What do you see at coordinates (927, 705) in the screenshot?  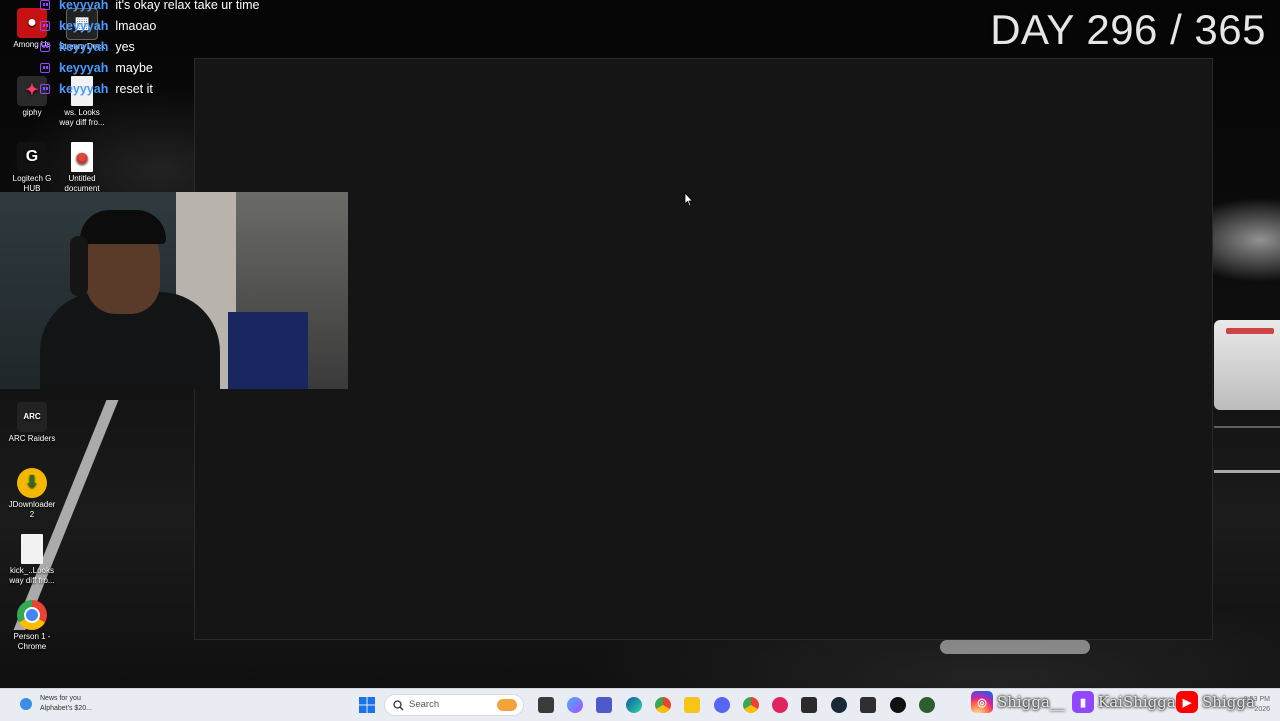 I see `xbox-icon` at bounding box center [927, 705].